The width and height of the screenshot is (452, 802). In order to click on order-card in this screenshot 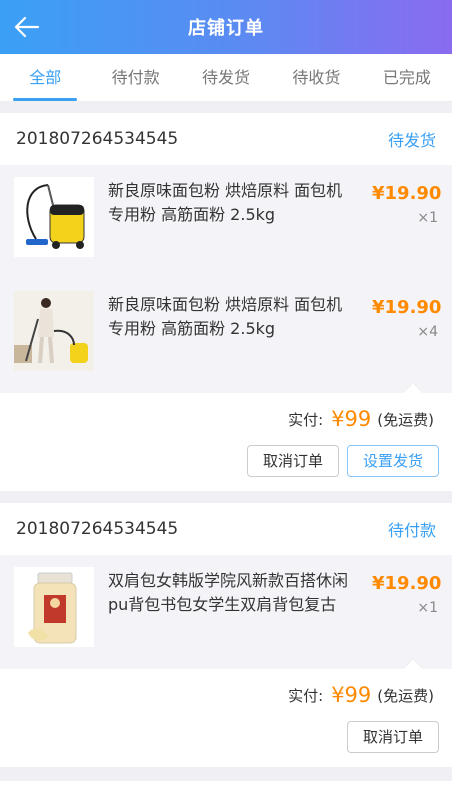, I will do `click(226, 791)`.